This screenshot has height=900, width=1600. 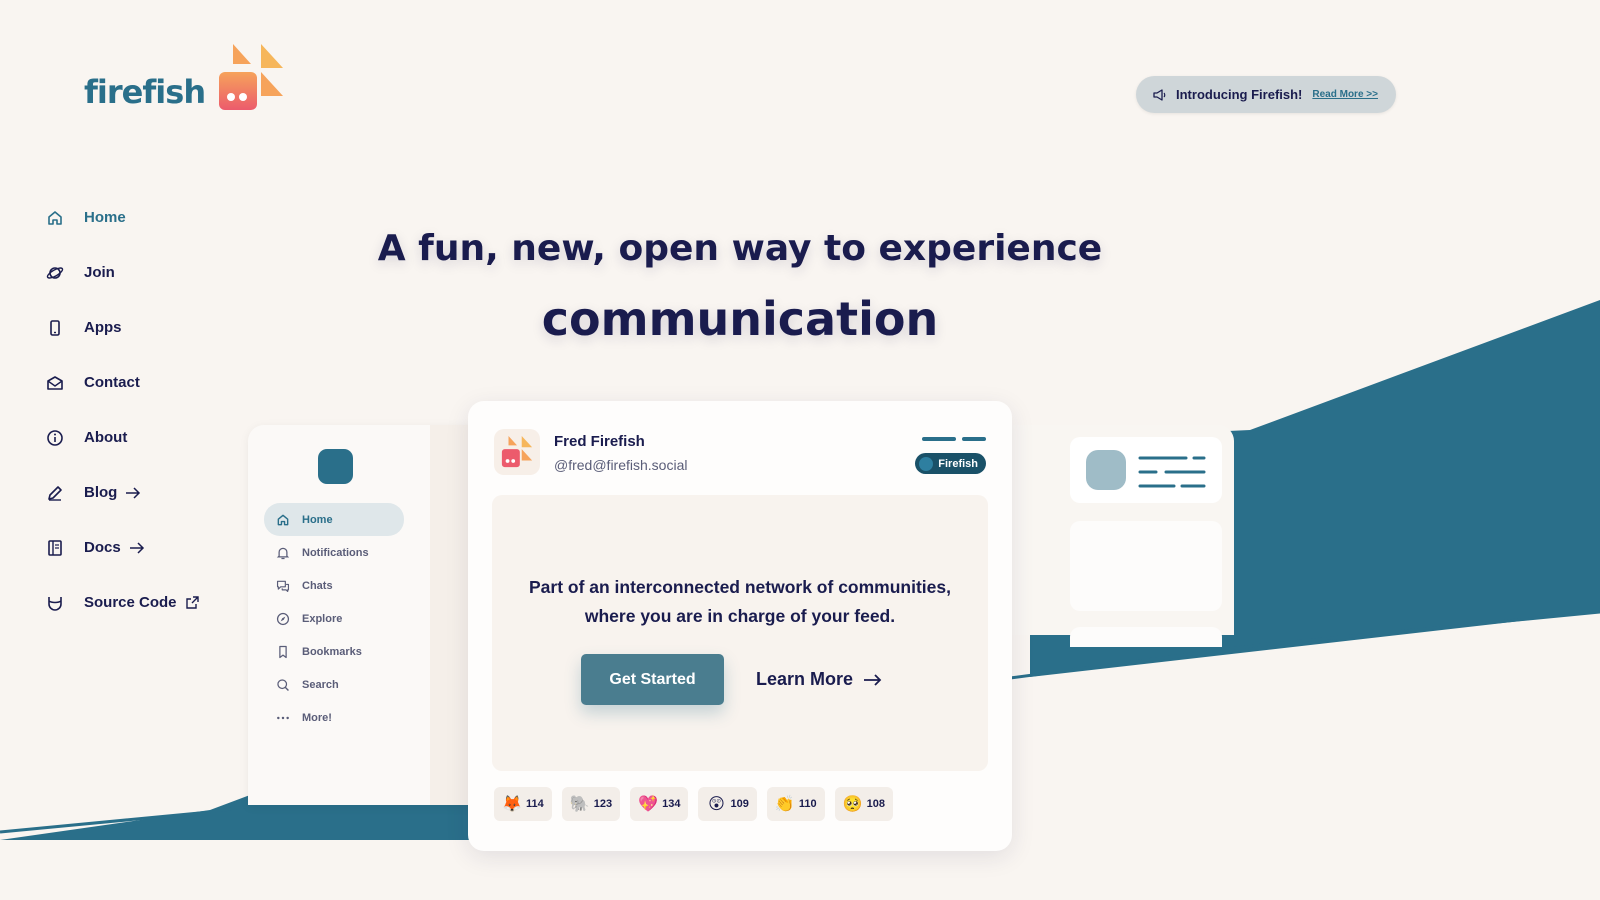 What do you see at coordinates (591, 804) in the screenshot?
I see `reaction-button: 🐘 123` at bounding box center [591, 804].